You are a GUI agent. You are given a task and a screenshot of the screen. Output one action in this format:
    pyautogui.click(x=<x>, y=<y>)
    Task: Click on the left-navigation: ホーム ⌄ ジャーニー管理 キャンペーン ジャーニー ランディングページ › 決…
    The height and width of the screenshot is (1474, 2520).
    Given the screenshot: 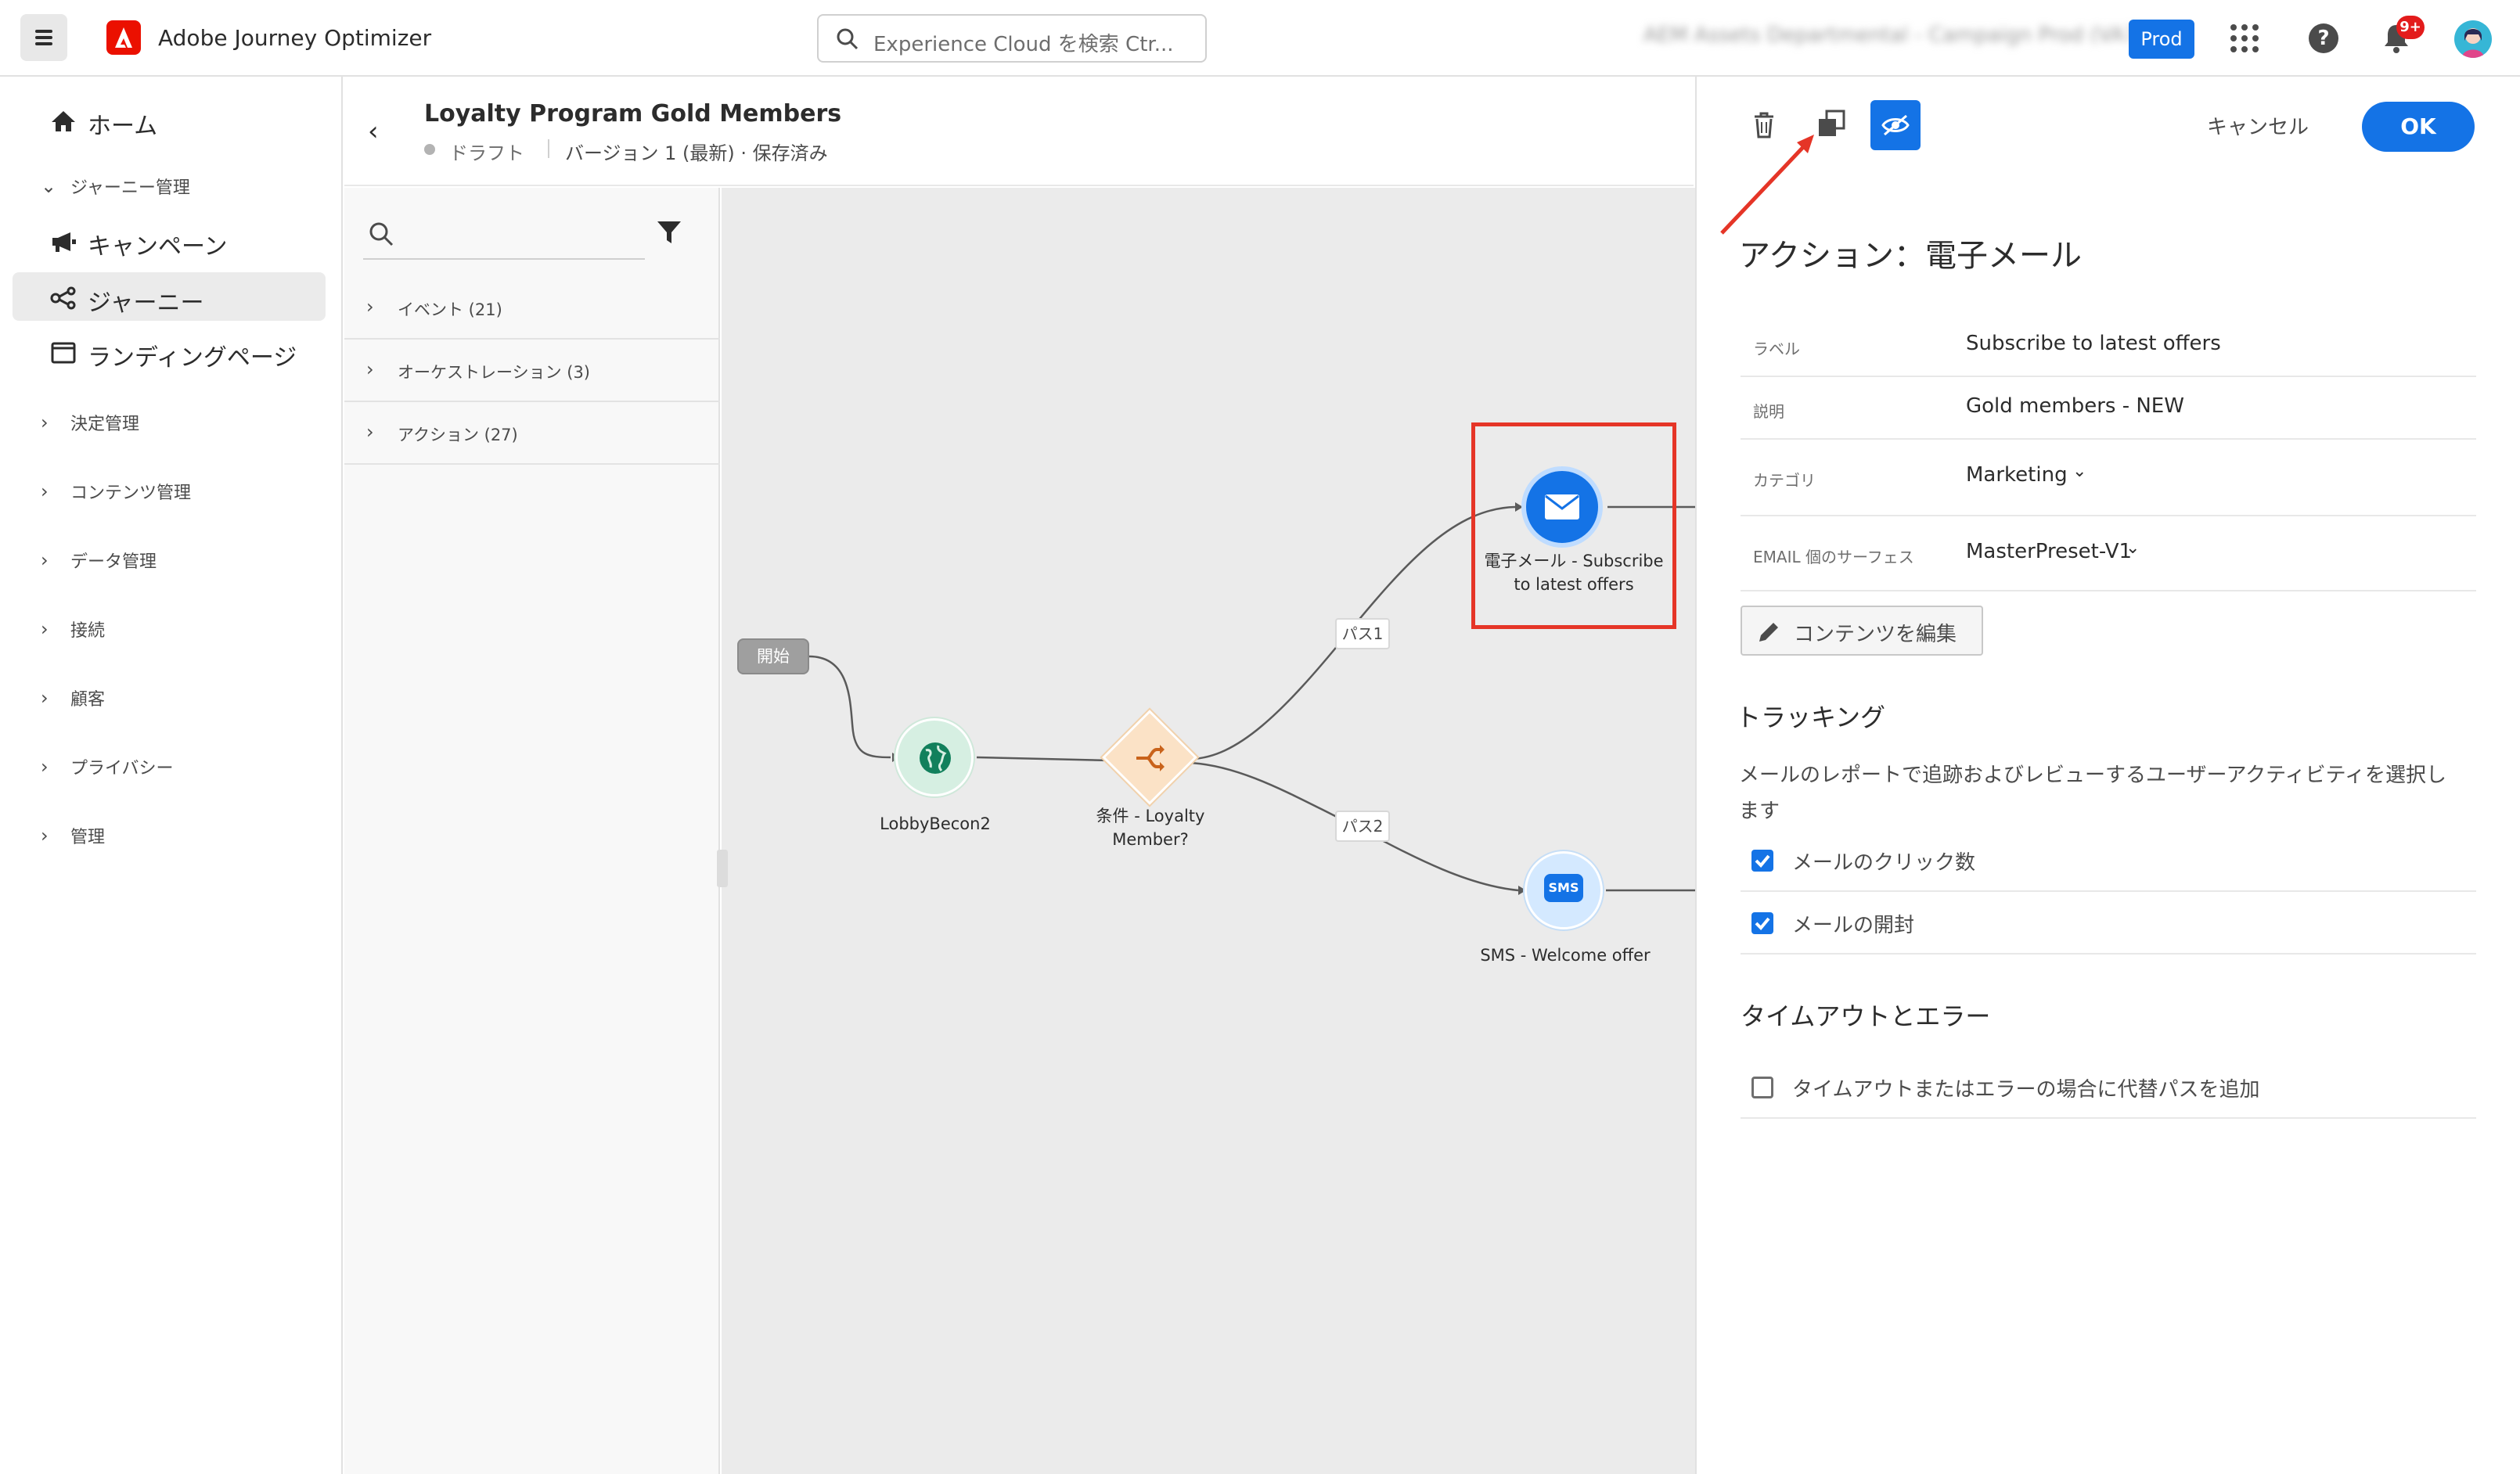 What is the action you would take?
    pyautogui.click(x=171, y=775)
    